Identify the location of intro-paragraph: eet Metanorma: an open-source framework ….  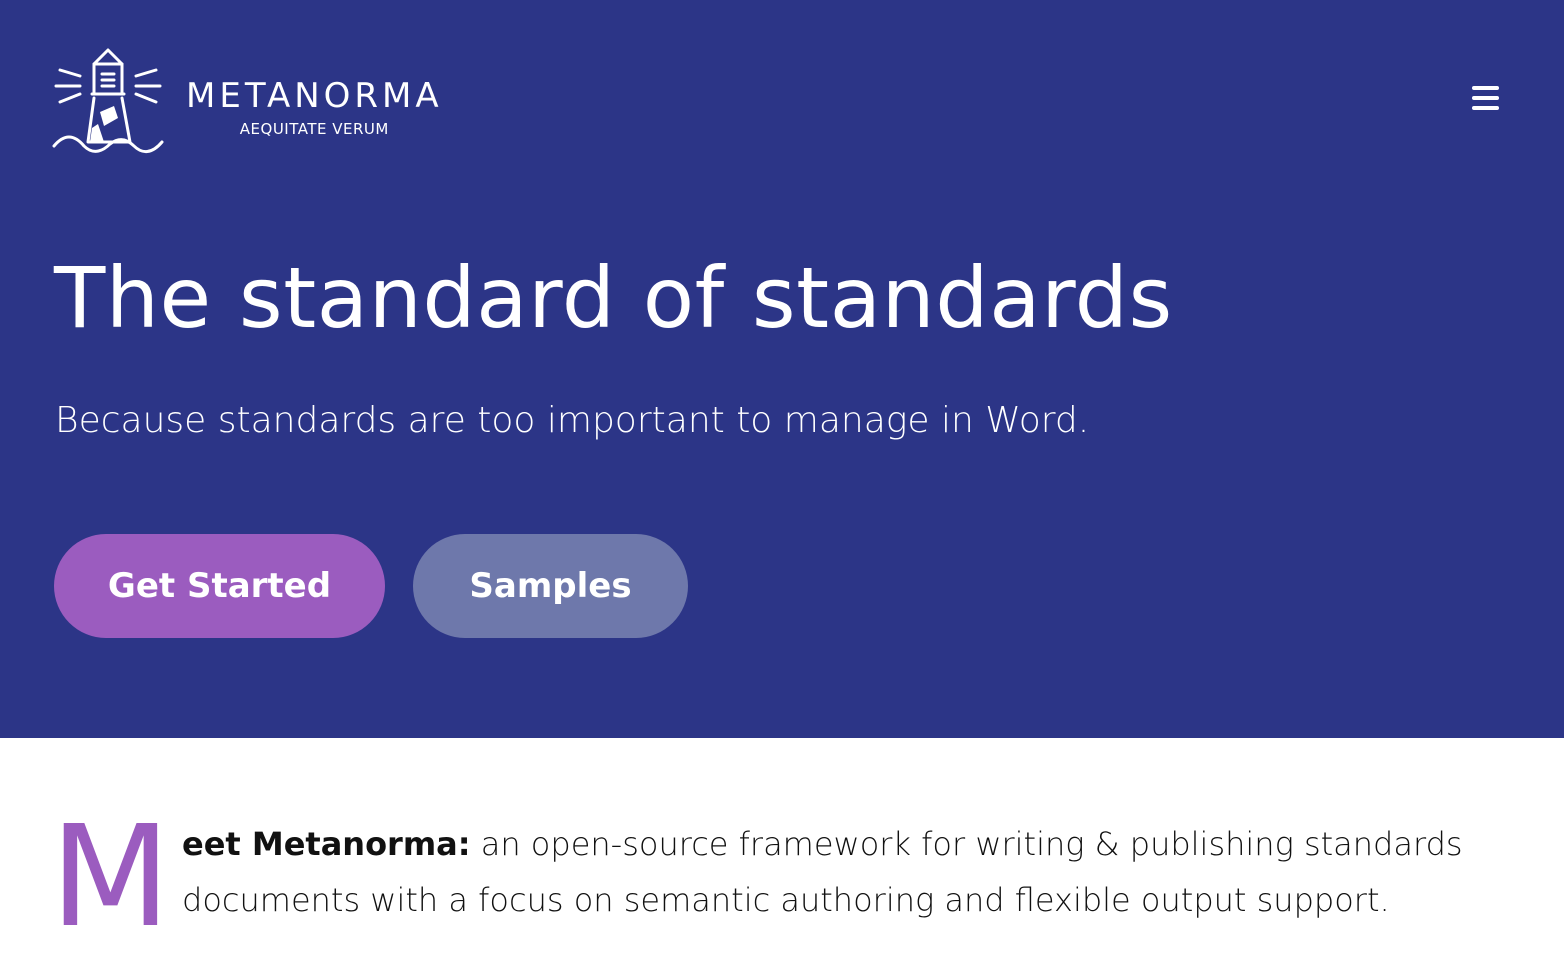
(852, 872).